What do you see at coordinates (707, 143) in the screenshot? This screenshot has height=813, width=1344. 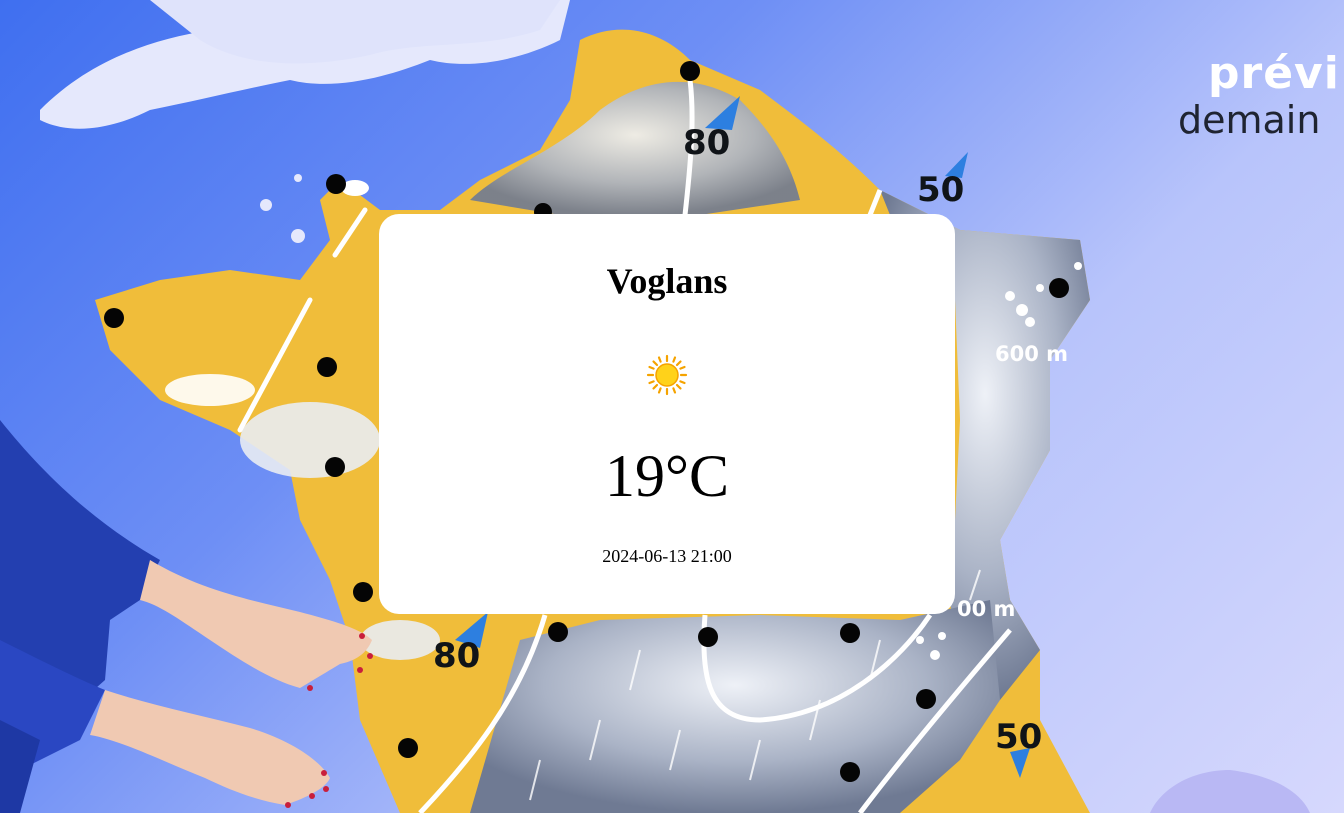 I see `wind-speed-label-north: 80` at bounding box center [707, 143].